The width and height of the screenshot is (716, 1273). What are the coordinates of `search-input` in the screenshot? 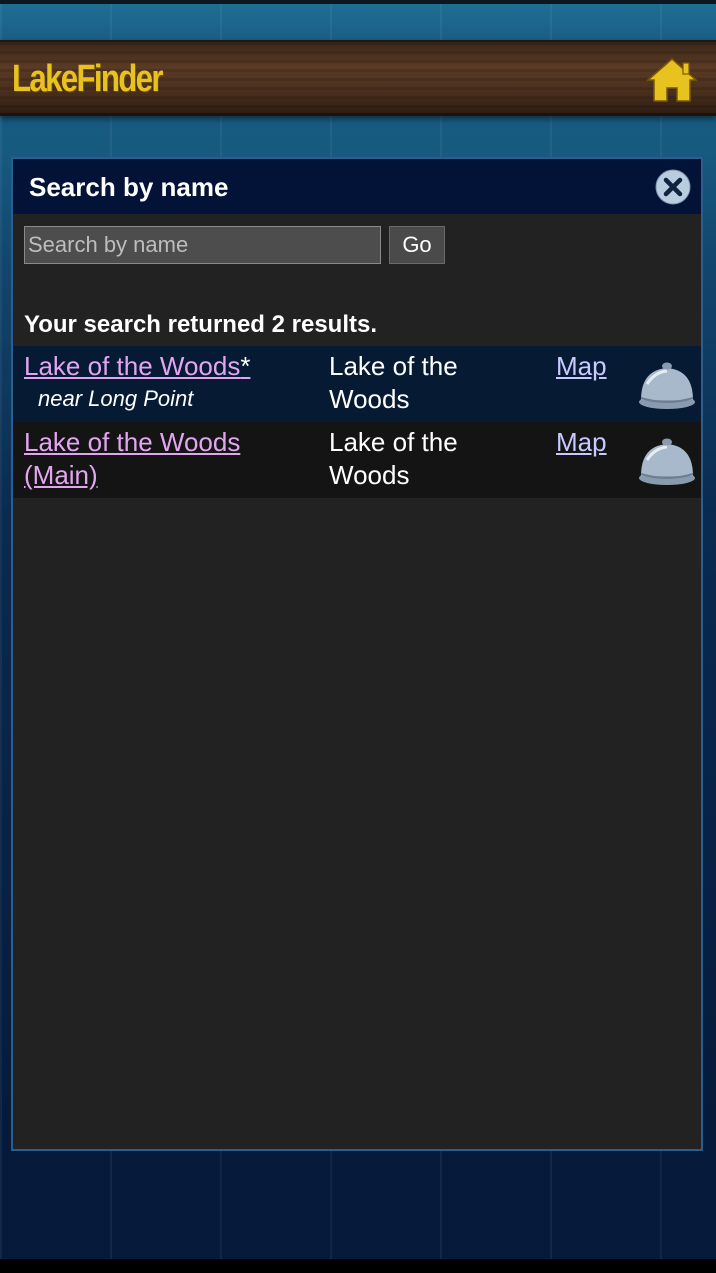 It's located at (202, 245).